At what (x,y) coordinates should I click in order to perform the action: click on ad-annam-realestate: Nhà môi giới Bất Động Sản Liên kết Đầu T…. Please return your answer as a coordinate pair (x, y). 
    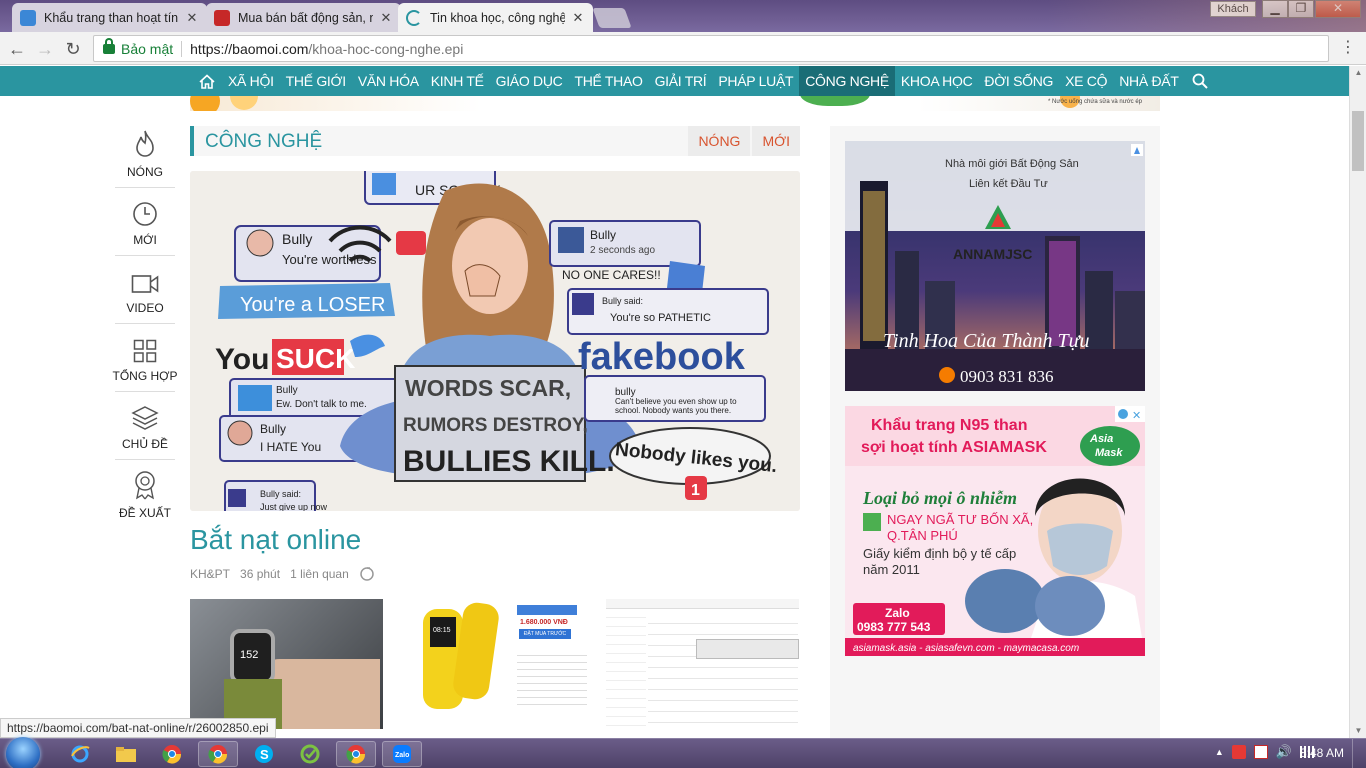
    Looking at the image, I should click on (995, 266).